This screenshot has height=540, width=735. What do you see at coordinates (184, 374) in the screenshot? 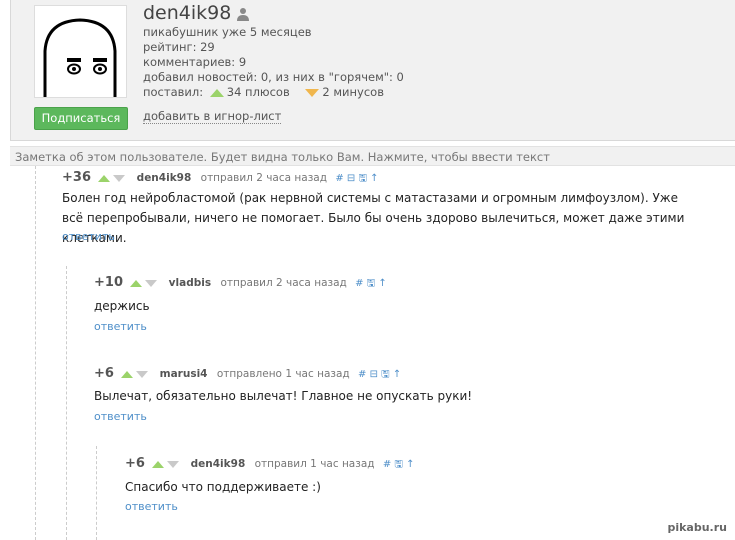
I see `comment-author: marusi4` at bounding box center [184, 374].